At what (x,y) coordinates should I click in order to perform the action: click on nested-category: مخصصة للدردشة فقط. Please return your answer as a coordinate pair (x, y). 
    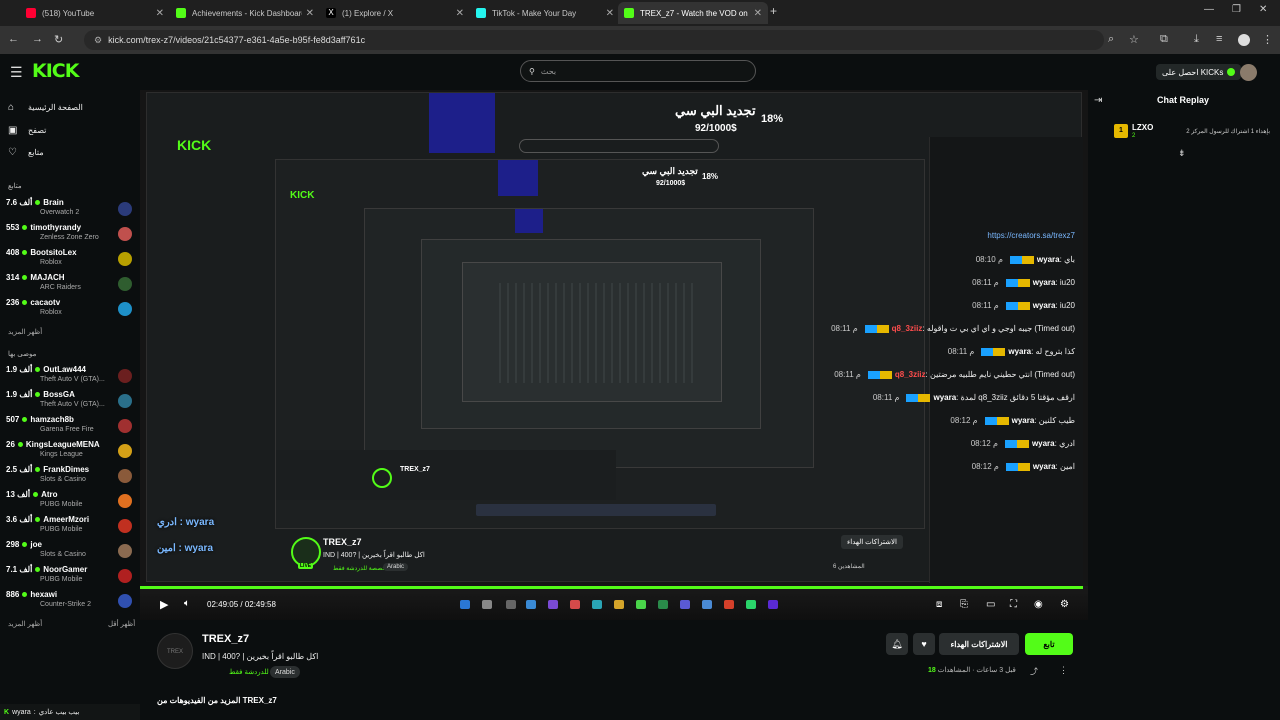
    Looking at the image, I should click on (361, 569).